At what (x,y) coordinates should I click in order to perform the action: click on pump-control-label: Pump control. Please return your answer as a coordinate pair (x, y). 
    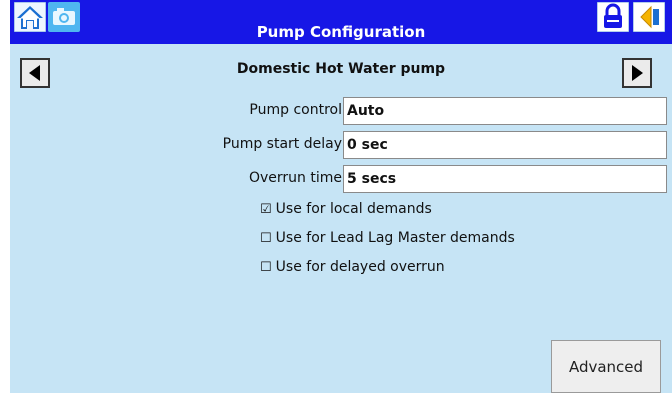
    Looking at the image, I should click on (295, 110).